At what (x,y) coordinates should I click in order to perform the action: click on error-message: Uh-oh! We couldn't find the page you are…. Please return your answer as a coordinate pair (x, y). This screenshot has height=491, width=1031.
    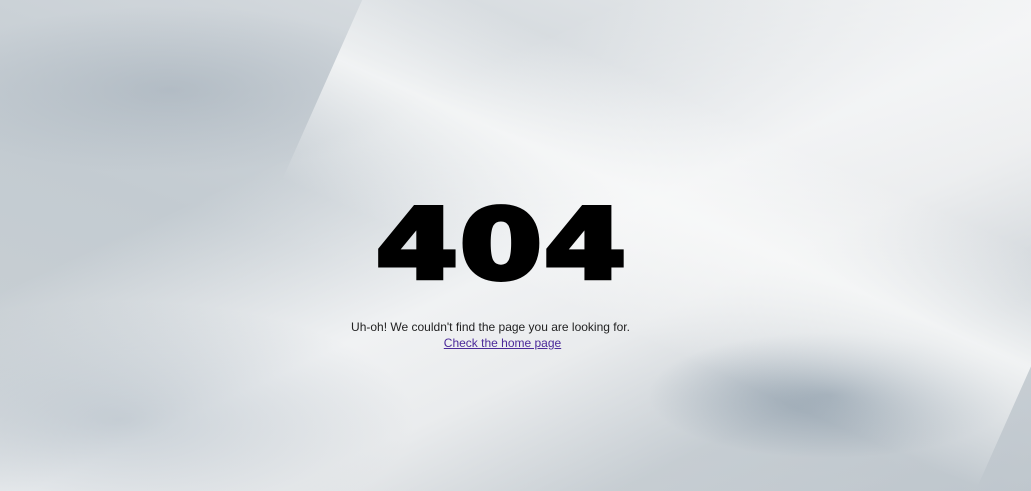
    Looking at the image, I should click on (490, 327).